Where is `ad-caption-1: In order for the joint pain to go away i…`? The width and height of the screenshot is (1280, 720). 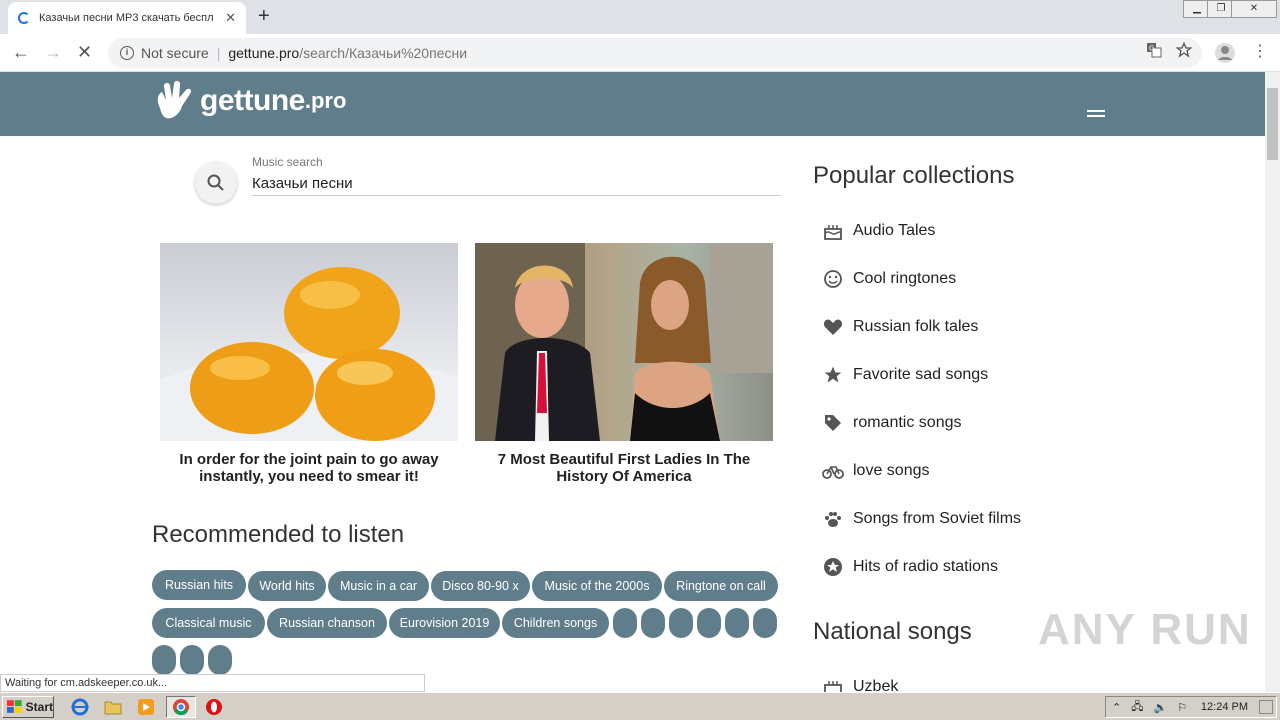
ad-caption-1: In order for the joint pain to go away i… is located at coordinates (309, 468).